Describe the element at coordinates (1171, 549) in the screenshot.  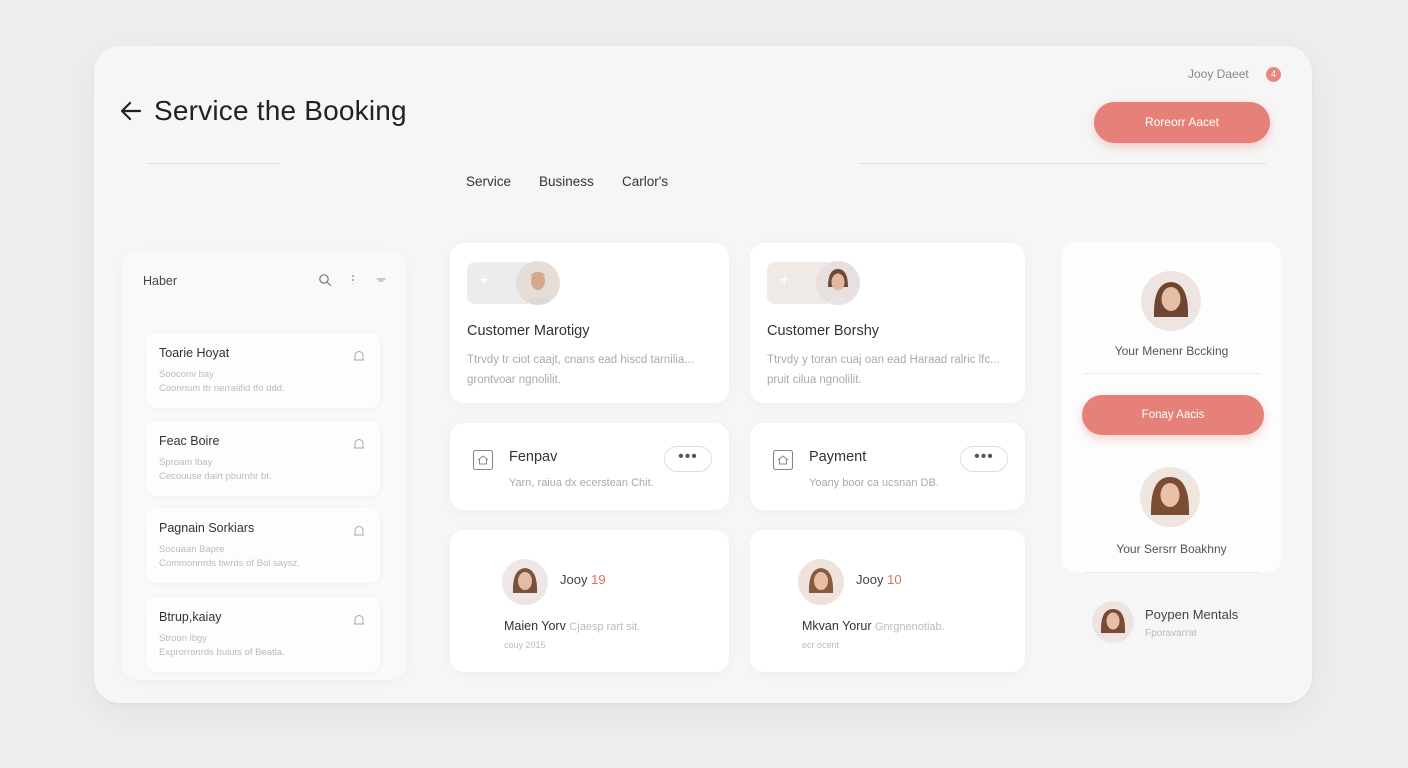
I see `right-panel-label: Your Sersrr Boakhny` at that location.